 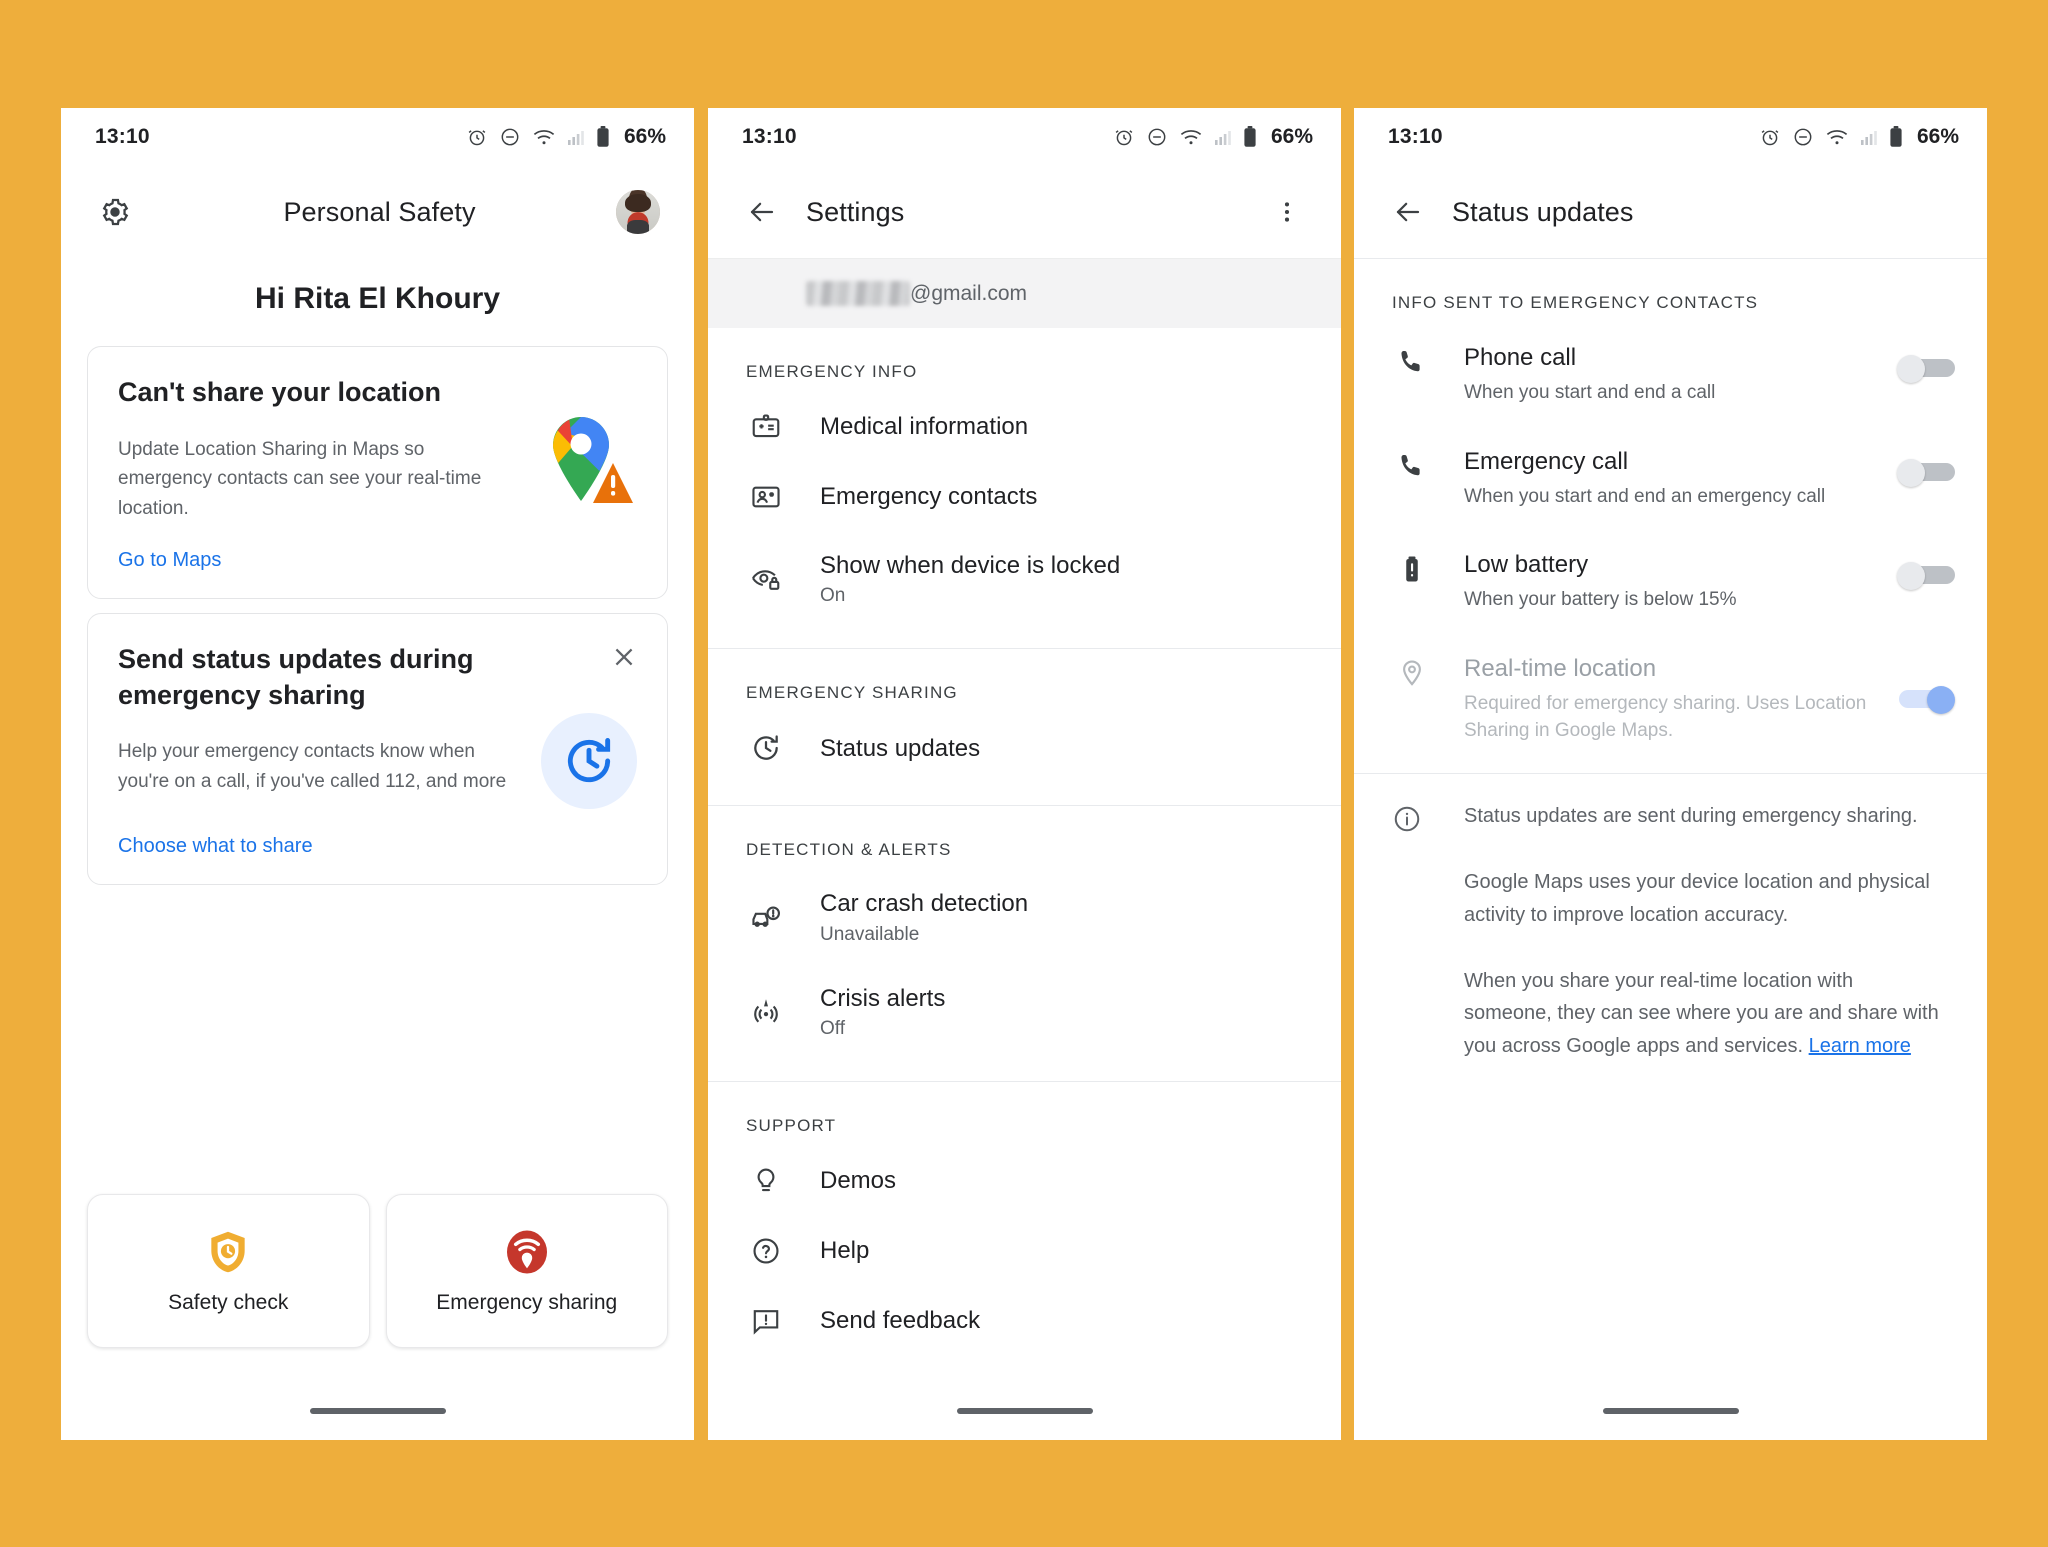 I want to click on more-vert-icon, so click(x=1287, y=212).